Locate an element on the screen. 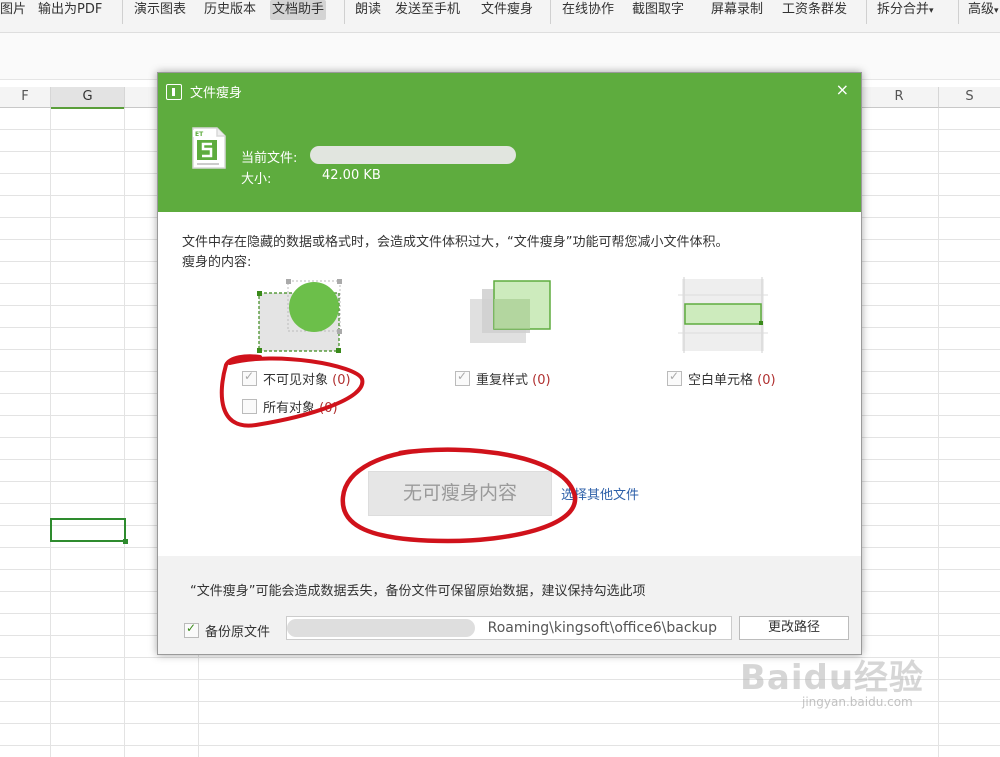 This screenshot has height=757, width=1000. toolbar-online-collab: 在线协作 is located at coordinates (588, 10).